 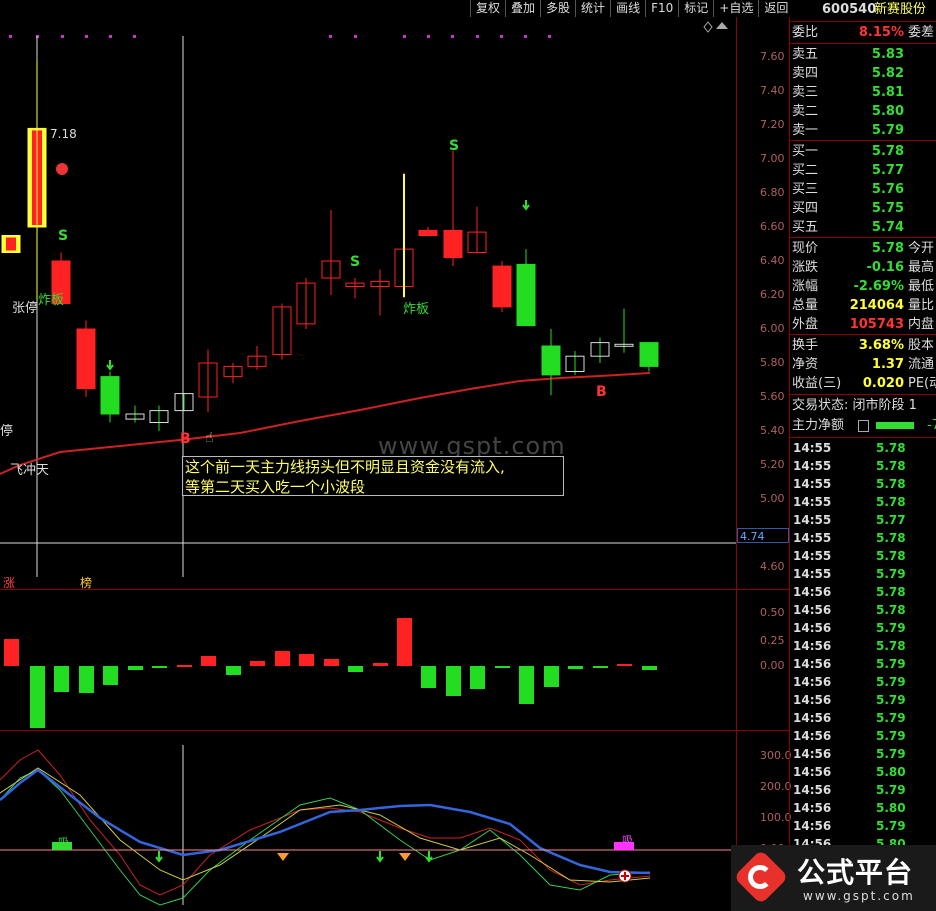 I want to click on toolbar-button: 返回, so click(x=776, y=8).